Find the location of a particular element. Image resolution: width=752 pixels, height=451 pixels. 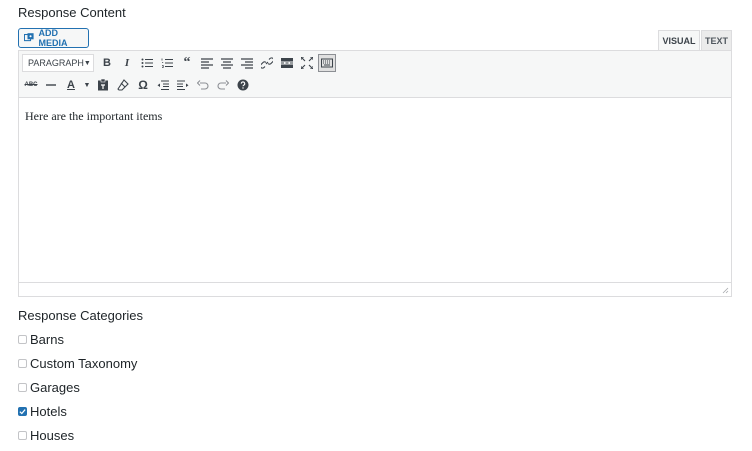

category-item-barns: Barns is located at coordinates (41, 339).